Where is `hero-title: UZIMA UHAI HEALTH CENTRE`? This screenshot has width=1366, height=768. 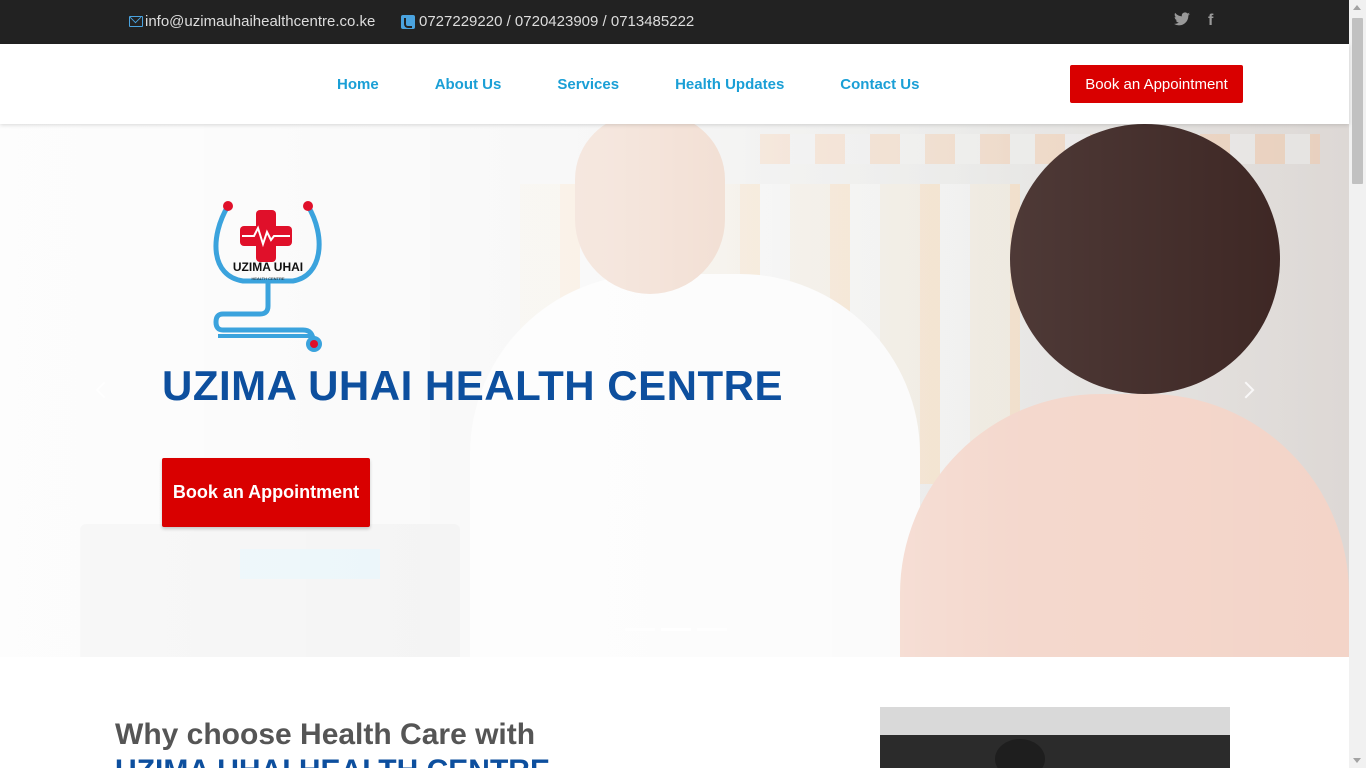 hero-title: UZIMA UHAI HEALTH CENTRE is located at coordinates (472, 385).